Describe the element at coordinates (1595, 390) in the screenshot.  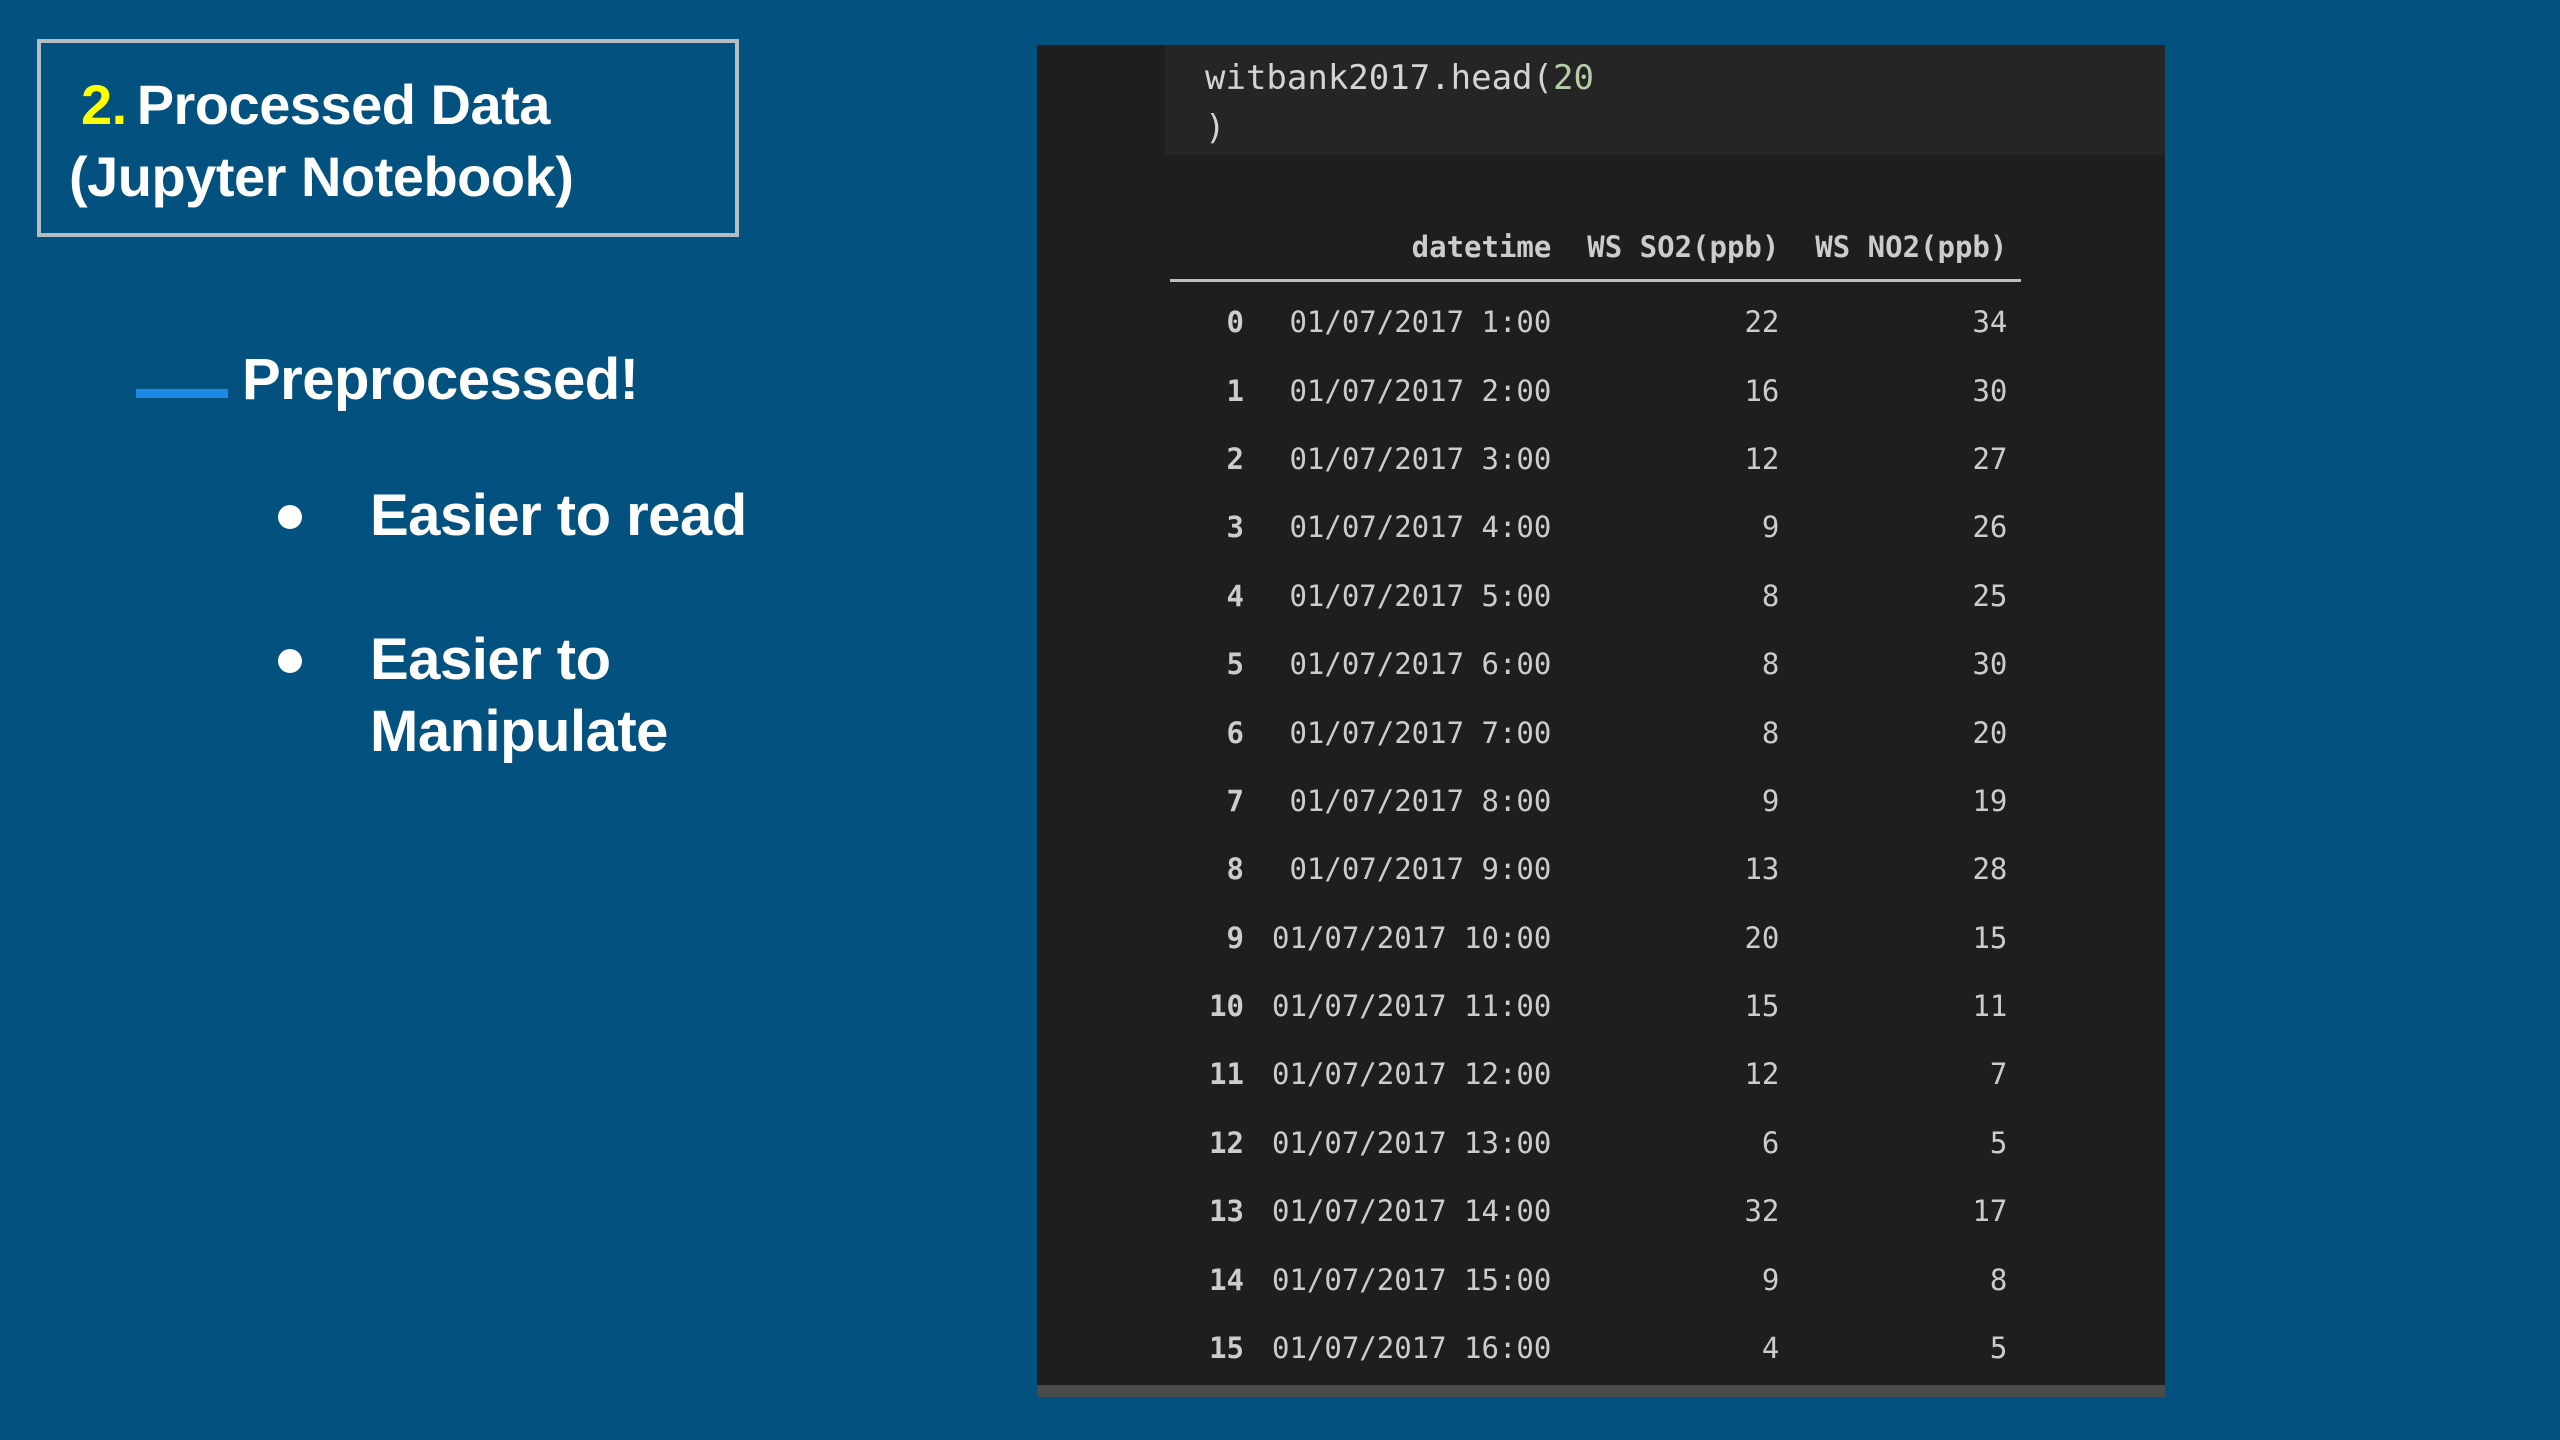
I see `table-row: 1 01/07/2017 2:00 16 30` at that location.